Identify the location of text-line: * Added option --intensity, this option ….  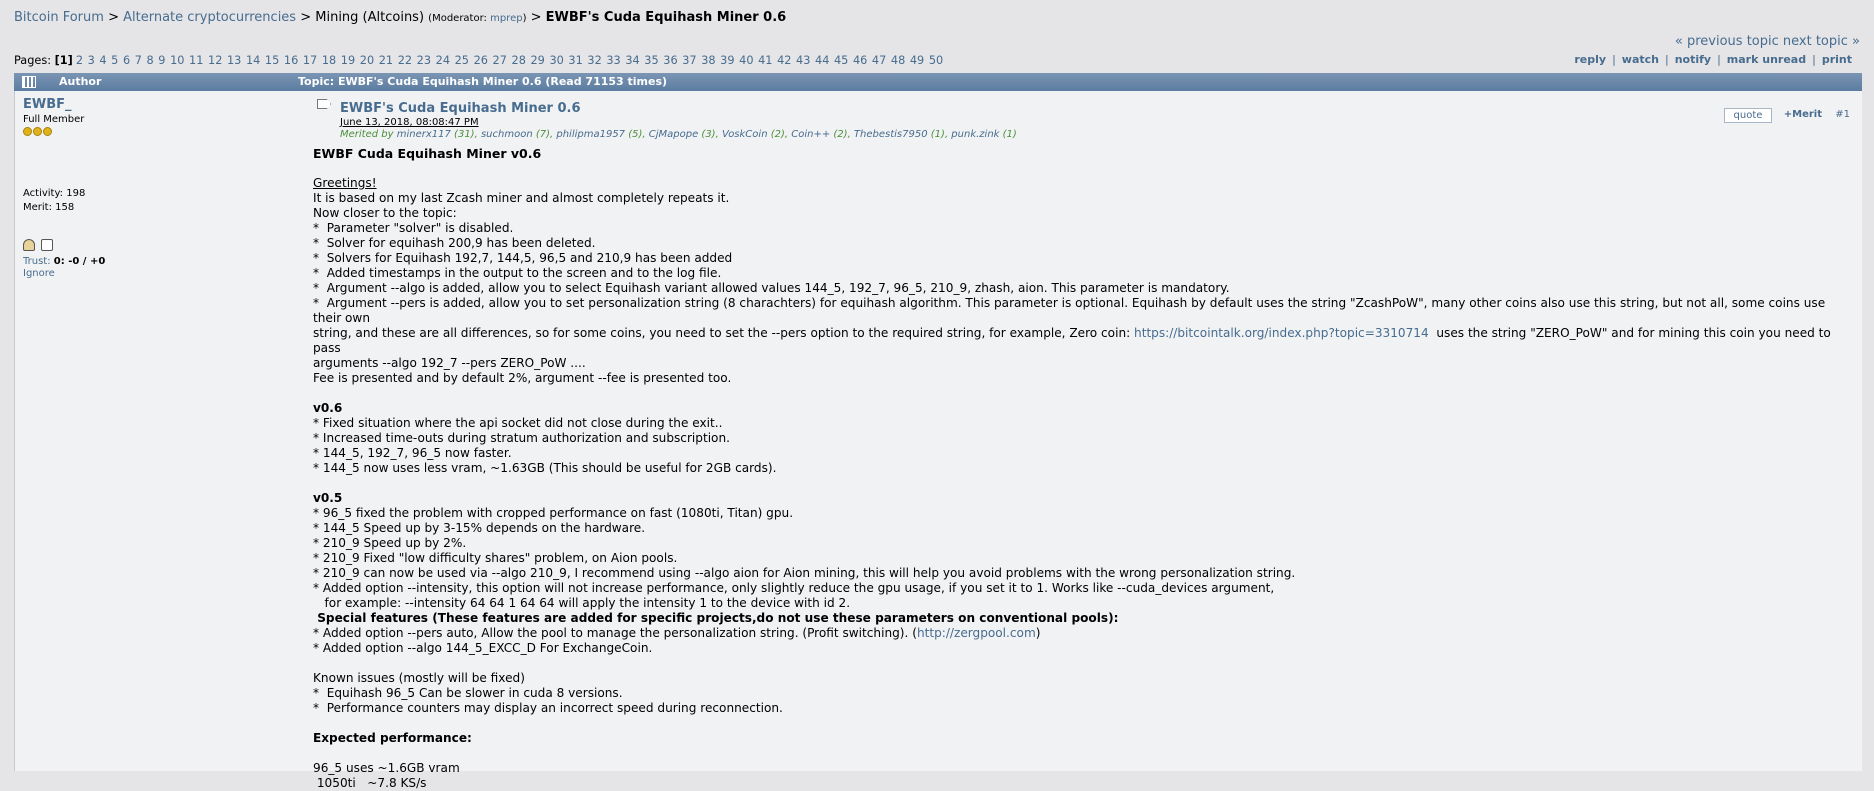
(794, 588).